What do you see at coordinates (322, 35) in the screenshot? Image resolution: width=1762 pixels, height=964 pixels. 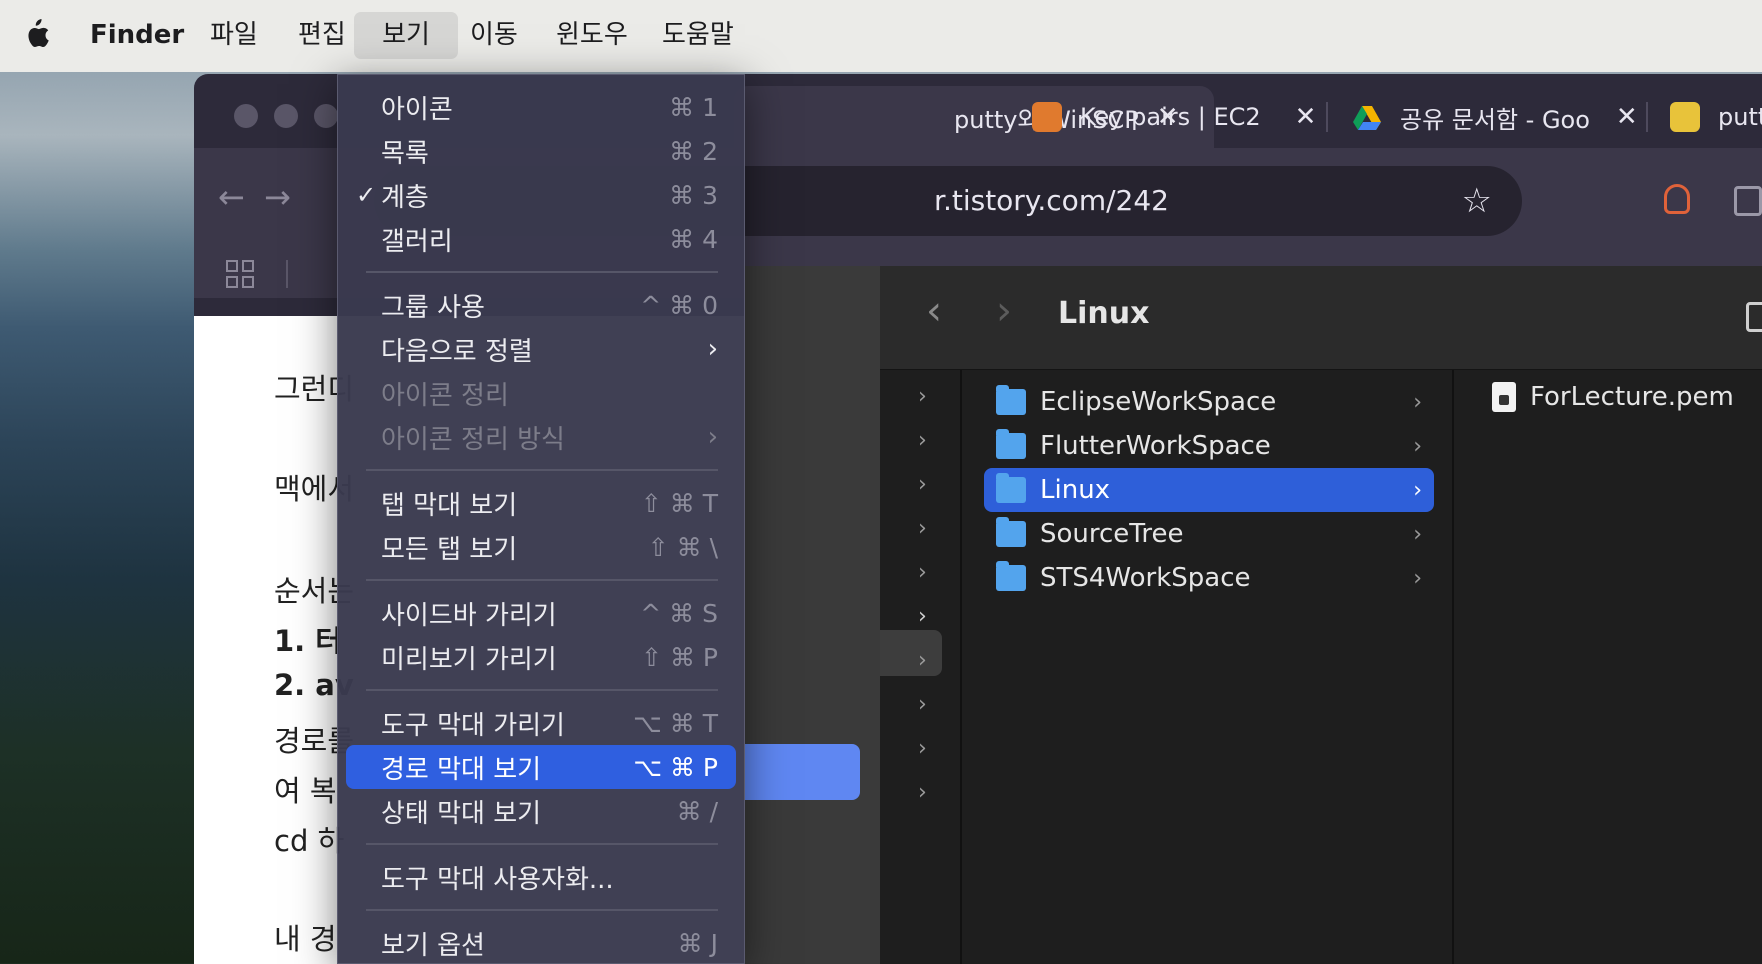 I see `menu-edit: 편집` at bounding box center [322, 35].